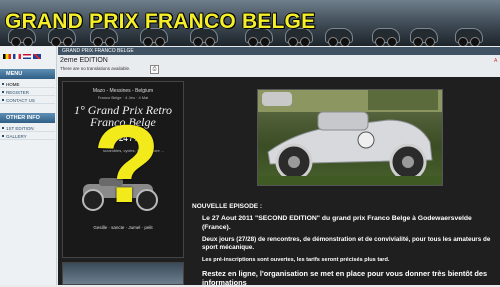  I want to click on translation-notice: There are no translations available., so click(95, 68).